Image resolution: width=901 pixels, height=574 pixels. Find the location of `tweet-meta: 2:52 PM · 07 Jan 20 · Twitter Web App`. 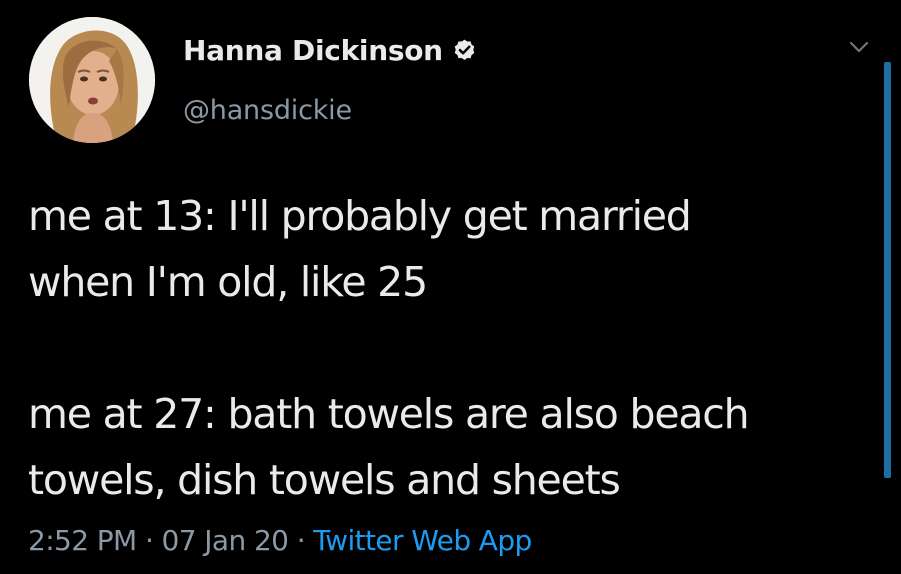

tweet-meta: 2:52 PM · 07 Jan 20 · Twitter Web App is located at coordinates (280, 540).